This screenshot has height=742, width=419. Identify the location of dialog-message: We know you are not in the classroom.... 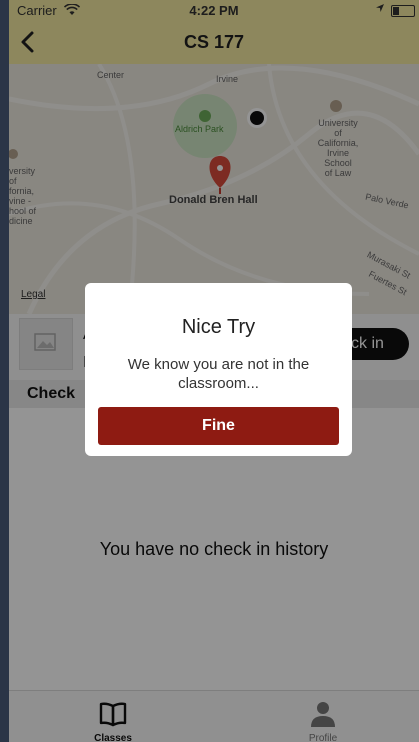
(218, 374).